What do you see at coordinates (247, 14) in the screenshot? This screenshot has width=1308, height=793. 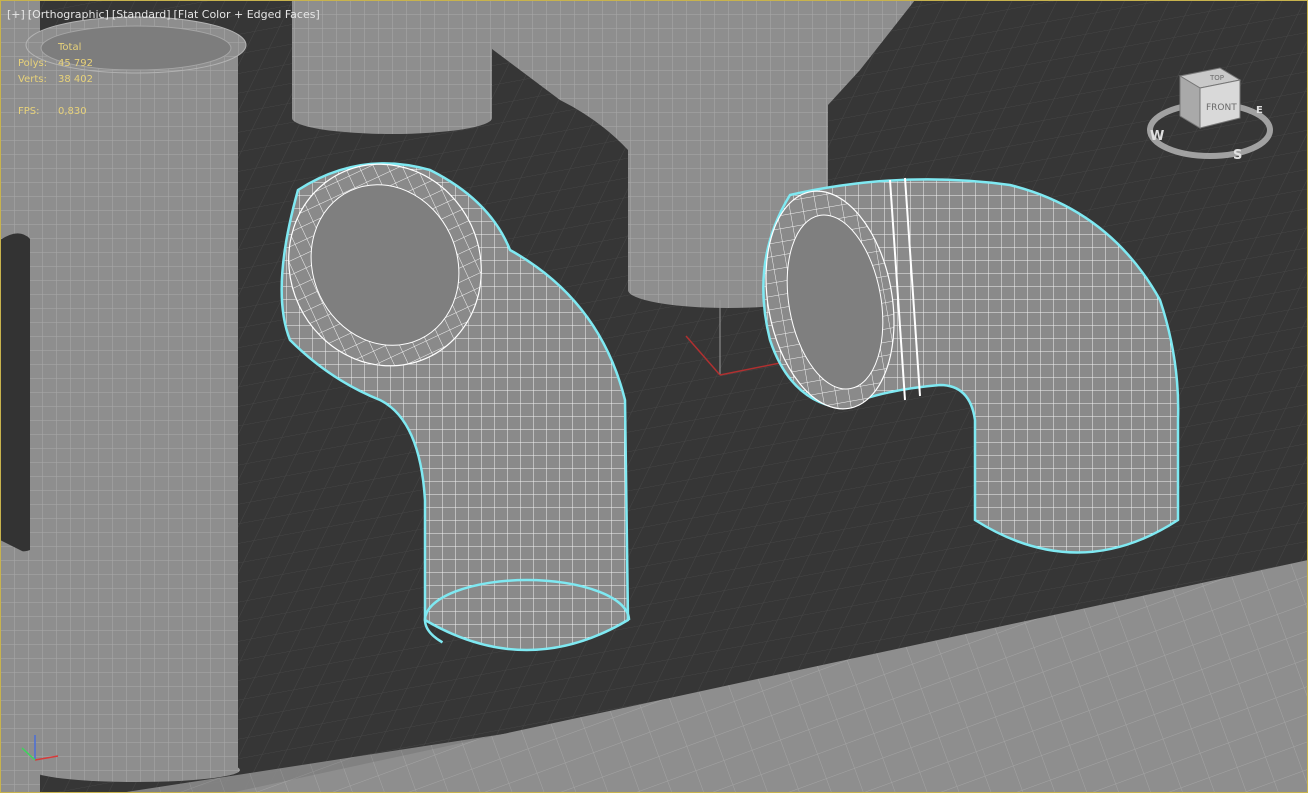 I see `viewport-menu-display-mode: [Flat Color + Edged Faces]` at bounding box center [247, 14].